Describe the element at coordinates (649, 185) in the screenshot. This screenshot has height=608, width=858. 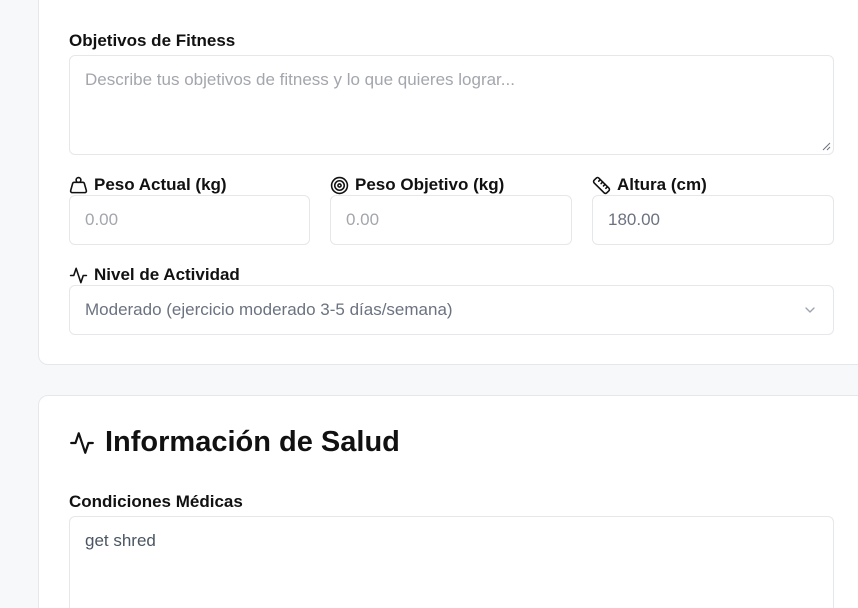
I see `height-label: Altura (cm)` at that location.